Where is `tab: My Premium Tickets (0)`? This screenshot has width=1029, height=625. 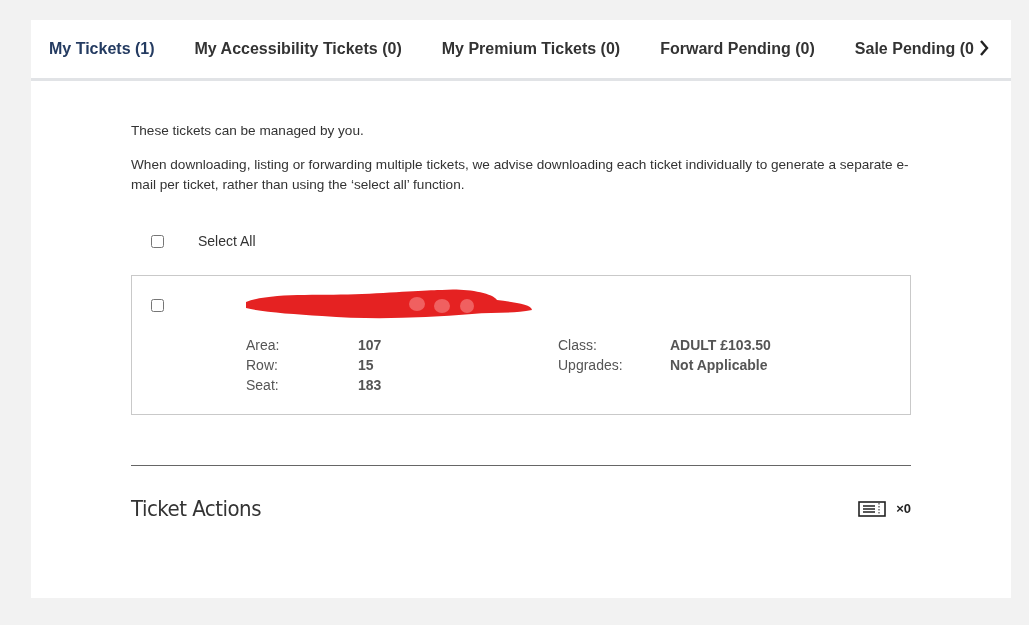 tab: My Premium Tickets (0) is located at coordinates (531, 49).